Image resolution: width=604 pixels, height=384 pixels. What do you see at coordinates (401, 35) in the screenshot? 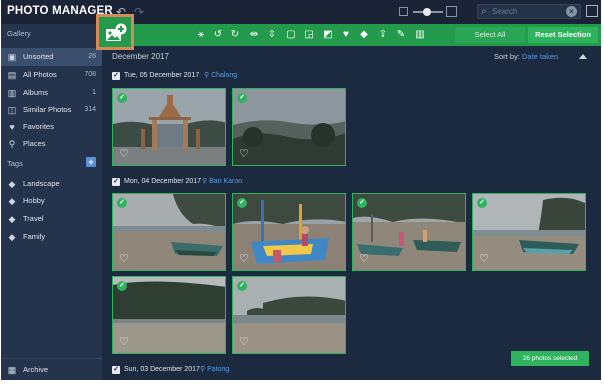
I see `edit-icon: ✎` at bounding box center [401, 35].